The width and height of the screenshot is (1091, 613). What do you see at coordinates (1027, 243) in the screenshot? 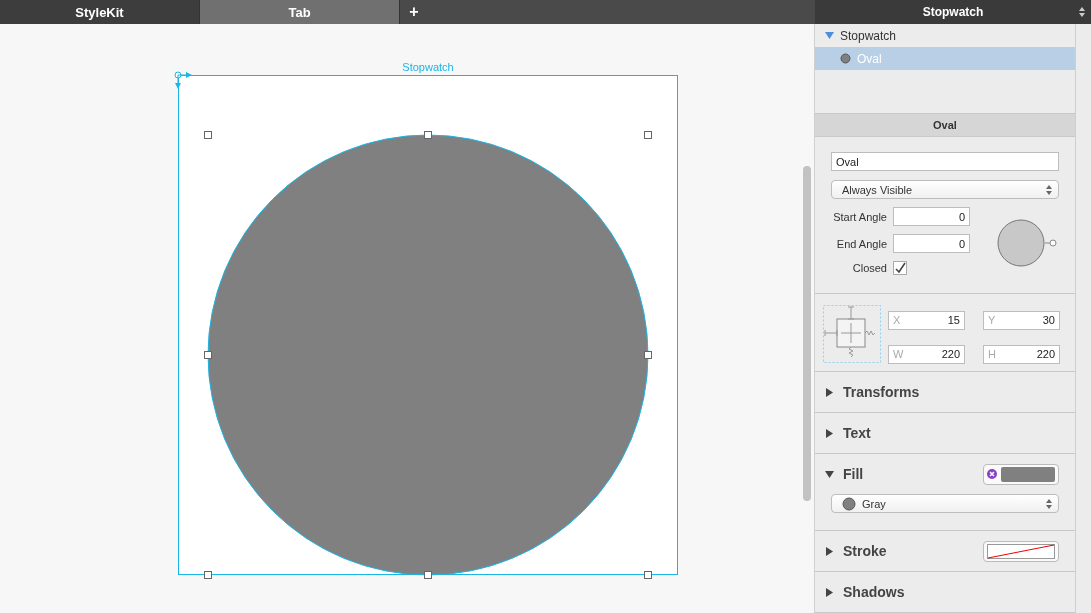
I see `angle-dial` at bounding box center [1027, 243].